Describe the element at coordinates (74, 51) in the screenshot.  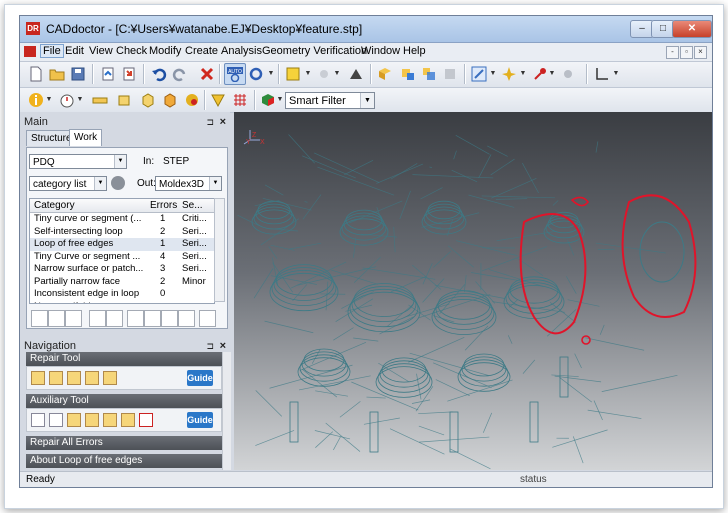
I see `menu-edit: Edit` at that location.